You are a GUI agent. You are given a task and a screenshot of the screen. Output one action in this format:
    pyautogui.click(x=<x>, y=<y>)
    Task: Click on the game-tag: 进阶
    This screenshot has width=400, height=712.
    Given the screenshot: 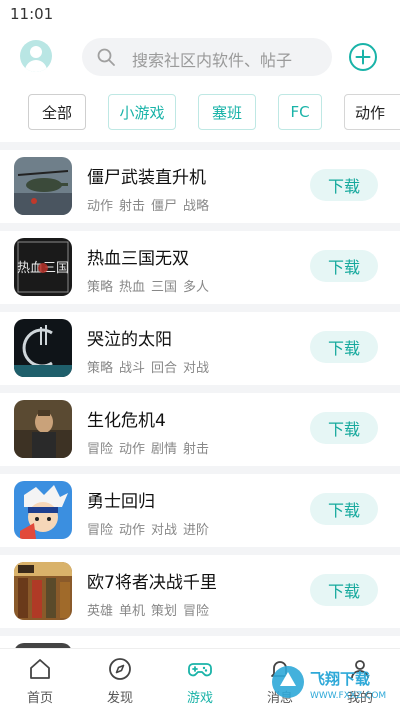 What is the action you would take?
    pyautogui.click(x=196, y=530)
    